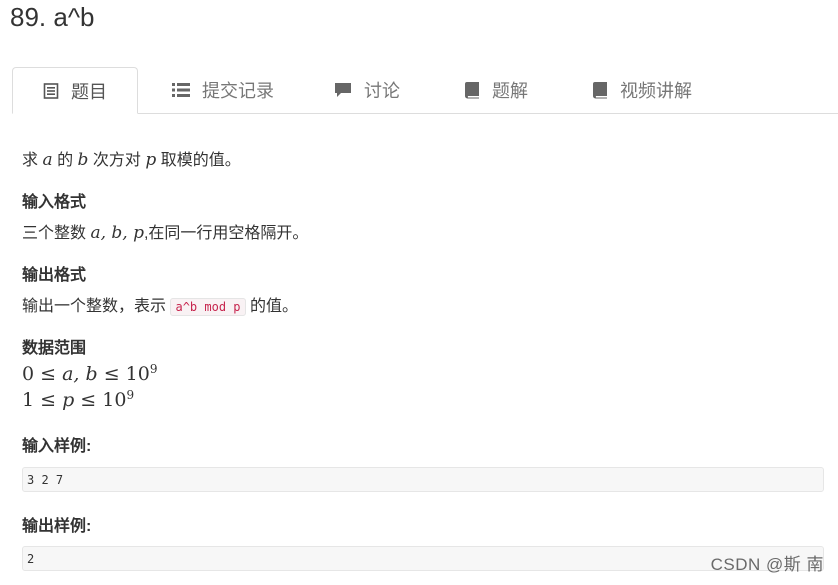 This screenshot has width=838, height=585. What do you see at coordinates (200, 160) in the screenshot?
I see `statement-text: 取模的值。` at bounding box center [200, 160].